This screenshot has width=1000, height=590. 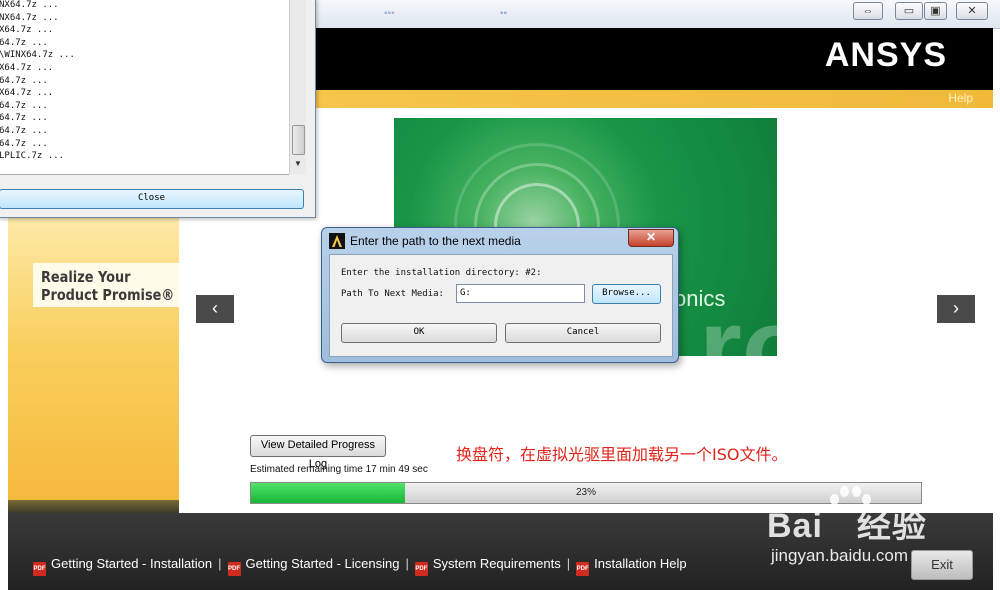 I want to click on minimize-button: ▭, so click(x=909, y=11).